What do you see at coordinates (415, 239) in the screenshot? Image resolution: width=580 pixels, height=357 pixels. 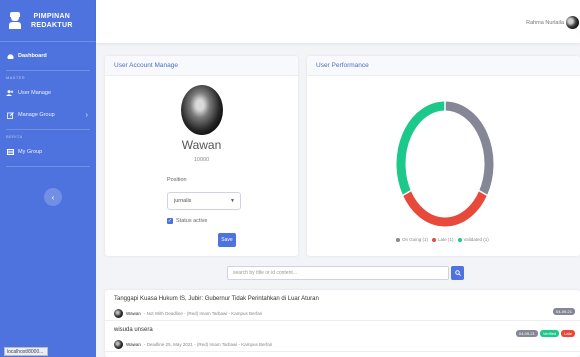 I see `legend-label: On Going (1)` at bounding box center [415, 239].